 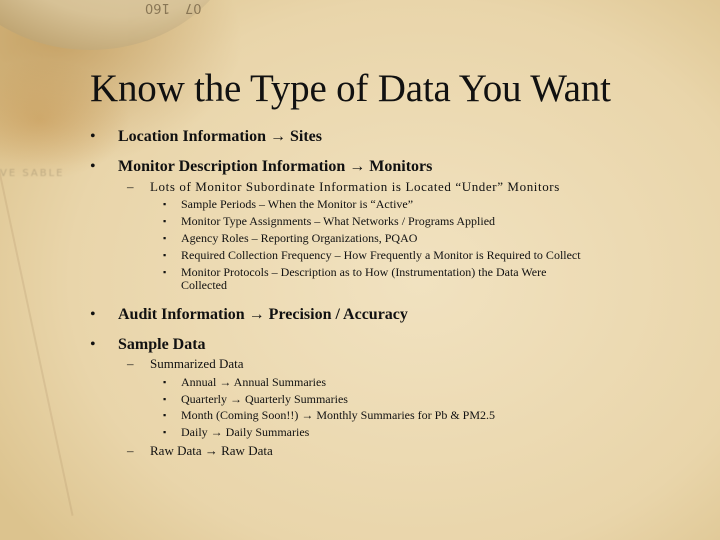 What do you see at coordinates (220, 136) in the screenshot?
I see `list-item-label: Location Information → Sites` at bounding box center [220, 136].